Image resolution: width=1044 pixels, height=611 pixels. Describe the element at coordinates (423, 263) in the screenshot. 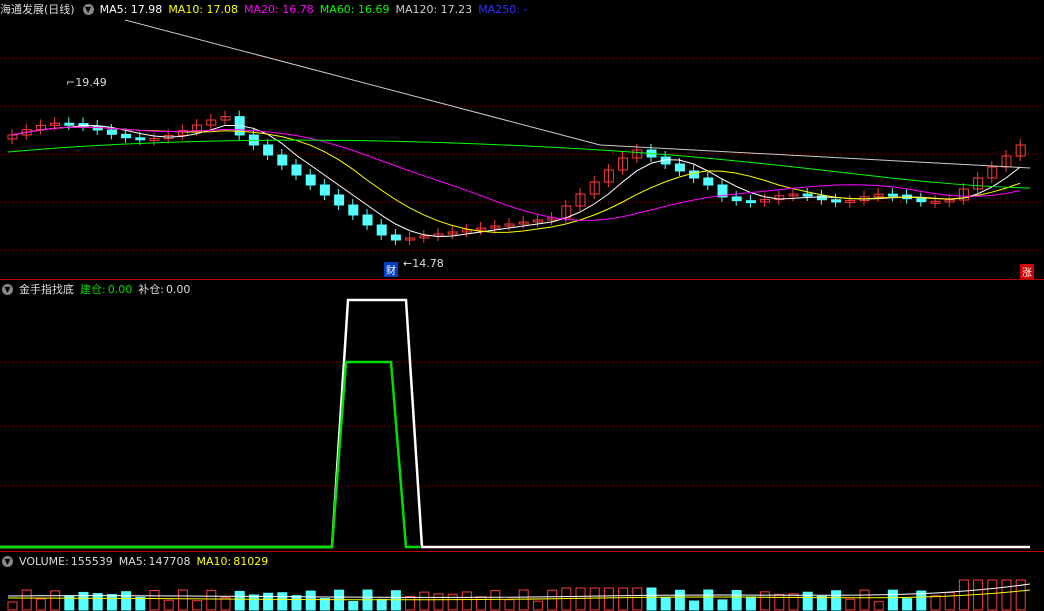

I see `low-price-label: ←14.78` at that location.